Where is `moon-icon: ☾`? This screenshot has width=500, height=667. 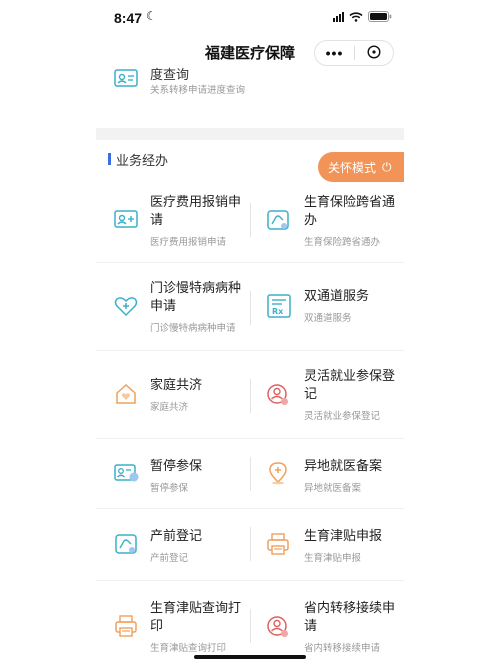
moon-icon: ☾ is located at coordinates (151, 16).